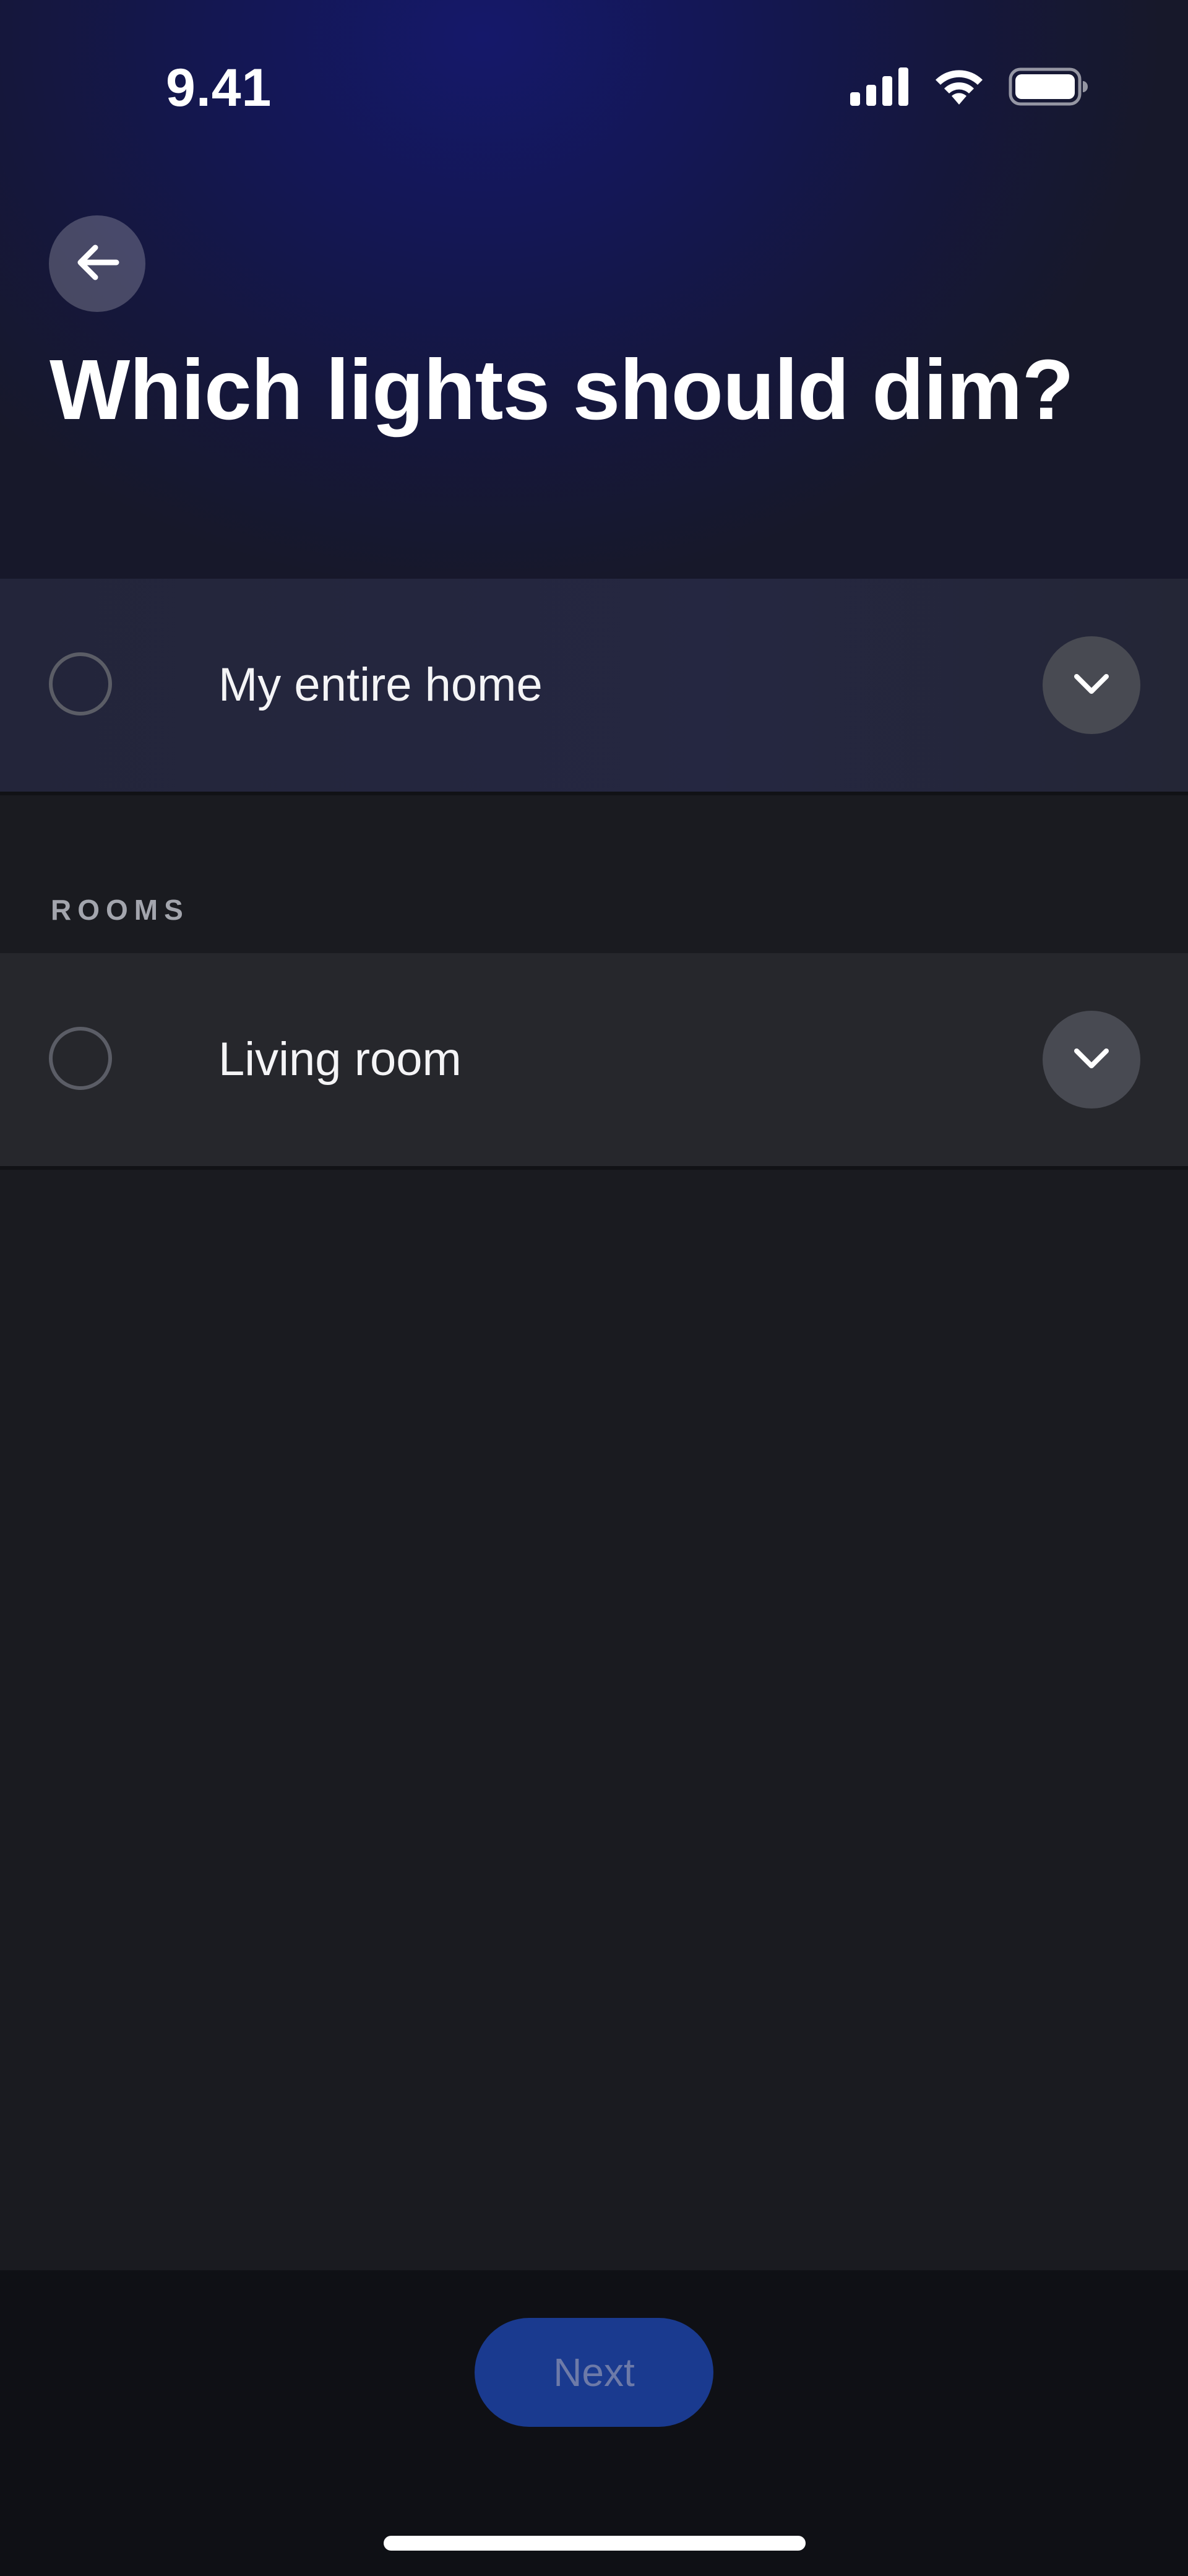 This screenshot has width=1188, height=2576. Describe the element at coordinates (340, 1059) in the screenshot. I see `living-room-label: Living room` at that location.